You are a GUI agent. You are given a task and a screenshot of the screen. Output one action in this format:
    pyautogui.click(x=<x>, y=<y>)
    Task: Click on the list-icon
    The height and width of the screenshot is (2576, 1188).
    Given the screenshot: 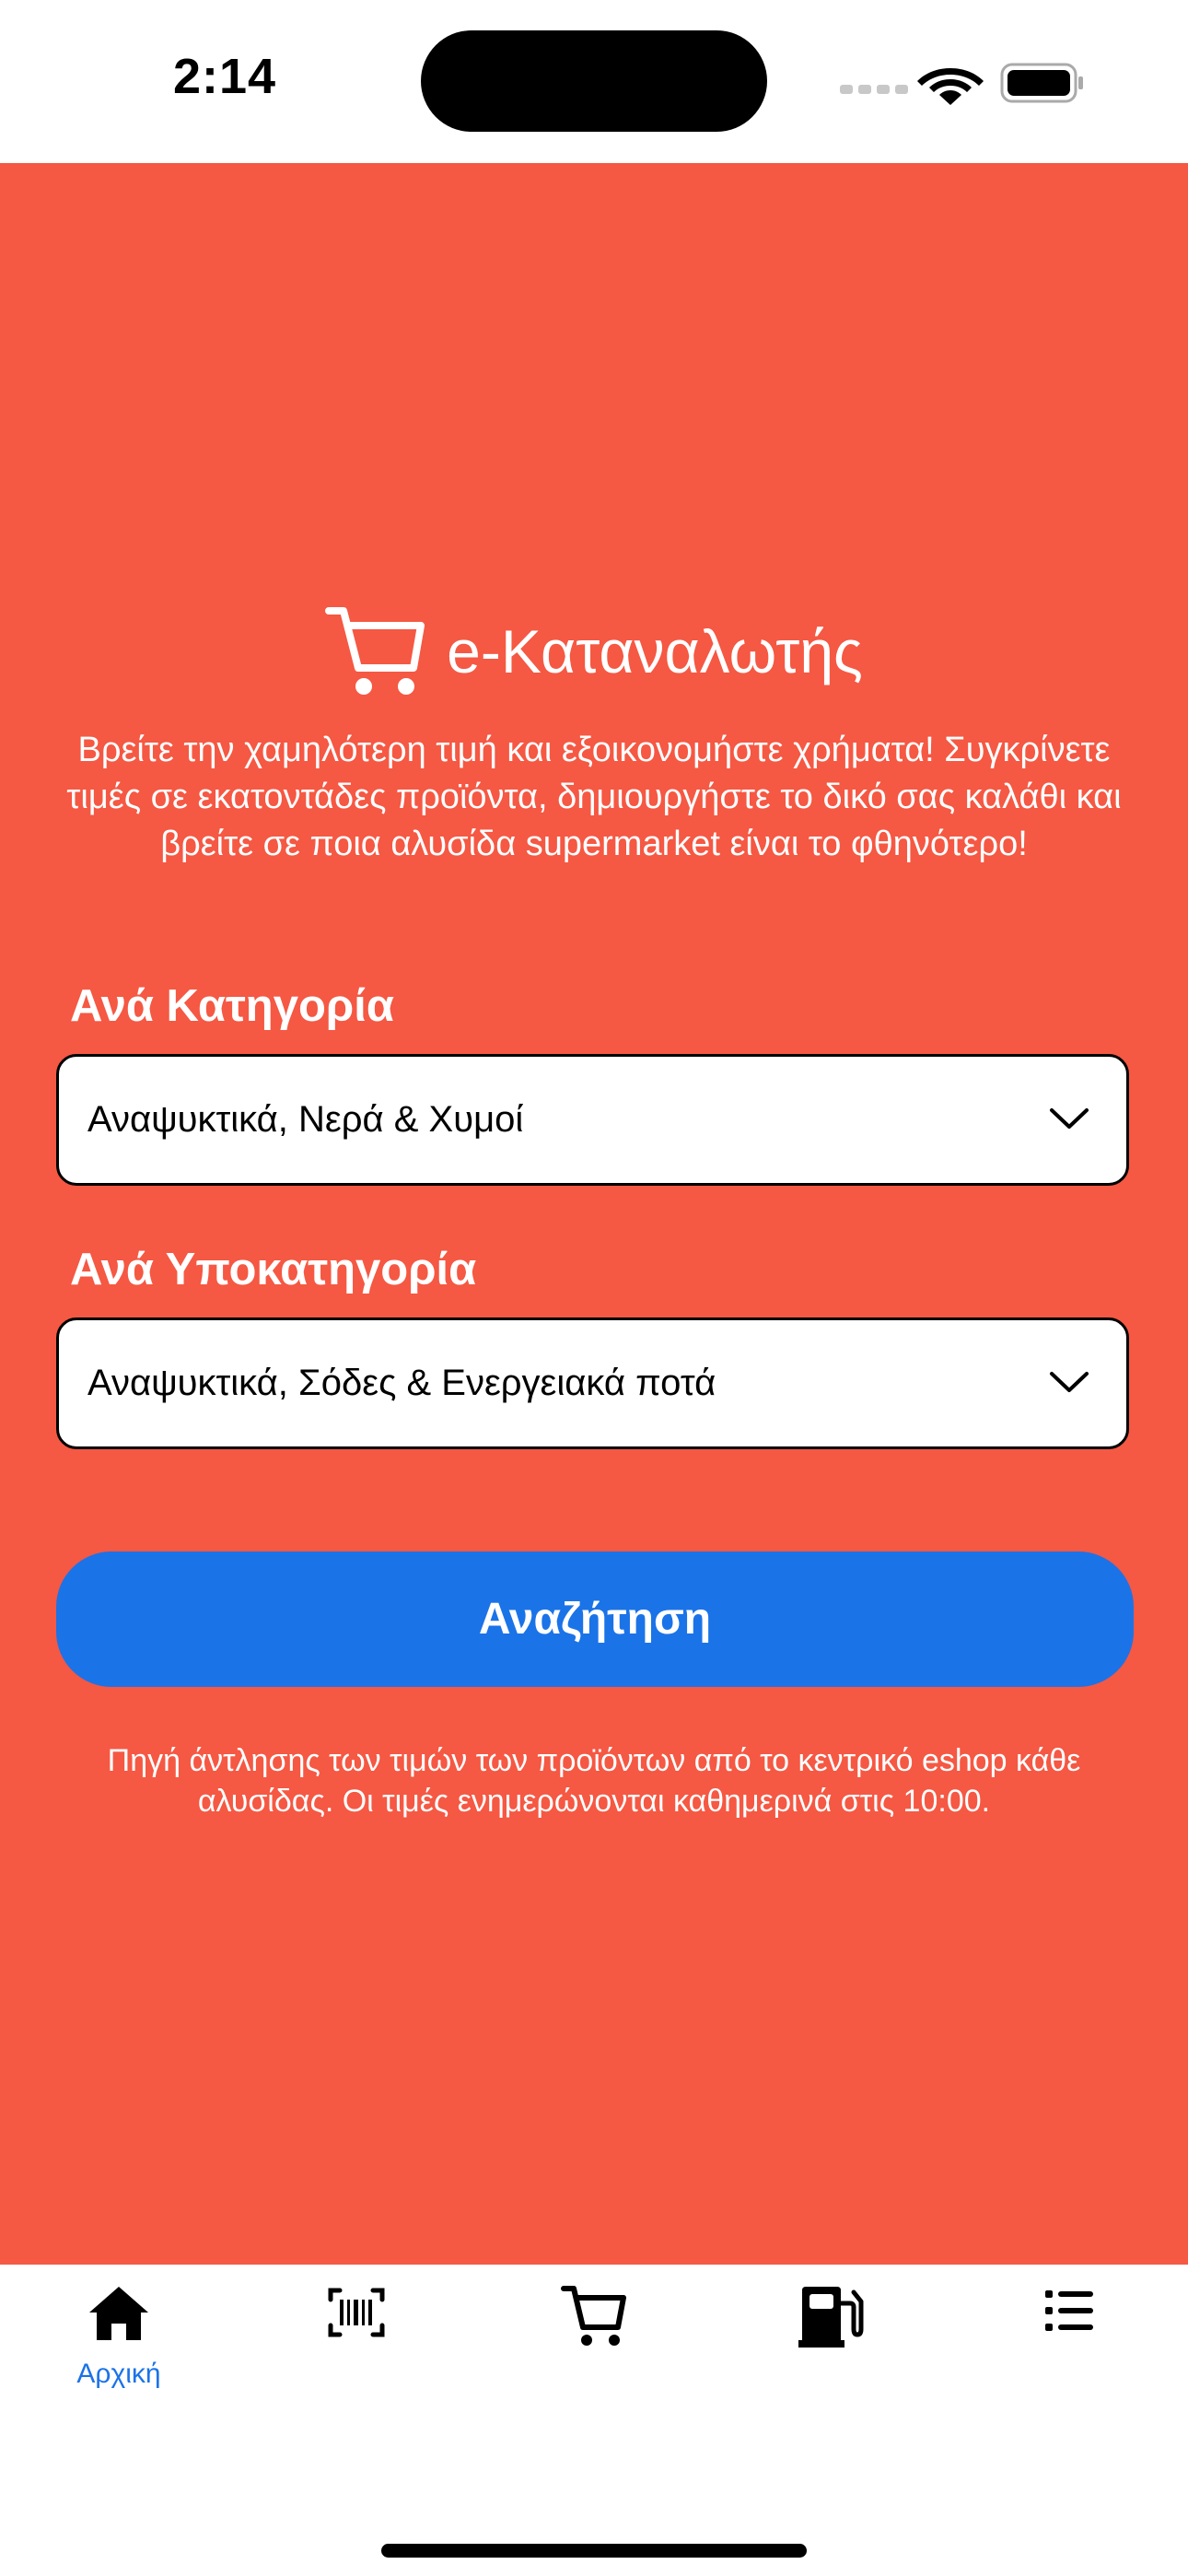 What is the action you would take?
    pyautogui.click(x=1069, y=2310)
    